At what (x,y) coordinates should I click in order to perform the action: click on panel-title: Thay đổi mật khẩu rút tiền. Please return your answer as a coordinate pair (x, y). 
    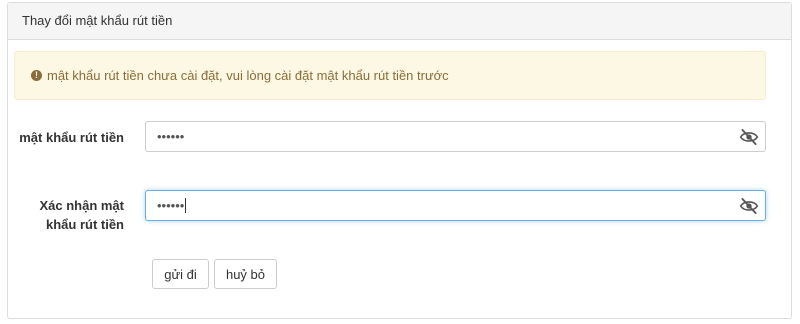
    Looking at the image, I should click on (399, 21).